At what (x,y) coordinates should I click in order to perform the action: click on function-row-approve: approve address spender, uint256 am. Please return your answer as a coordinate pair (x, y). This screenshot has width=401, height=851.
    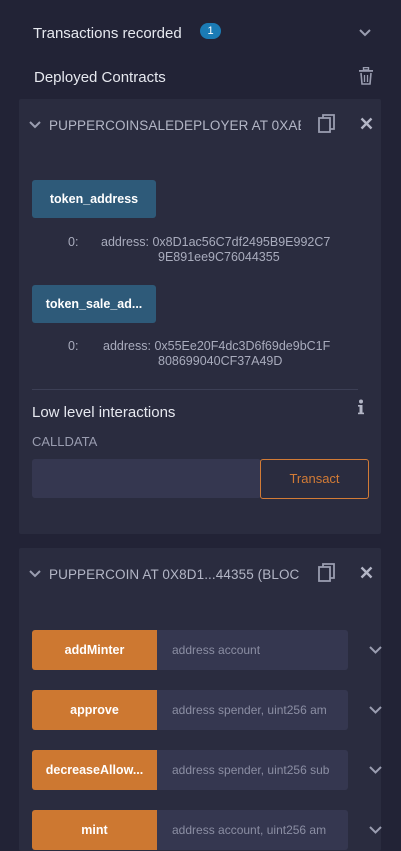
    Looking at the image, I should click on (207, 710).